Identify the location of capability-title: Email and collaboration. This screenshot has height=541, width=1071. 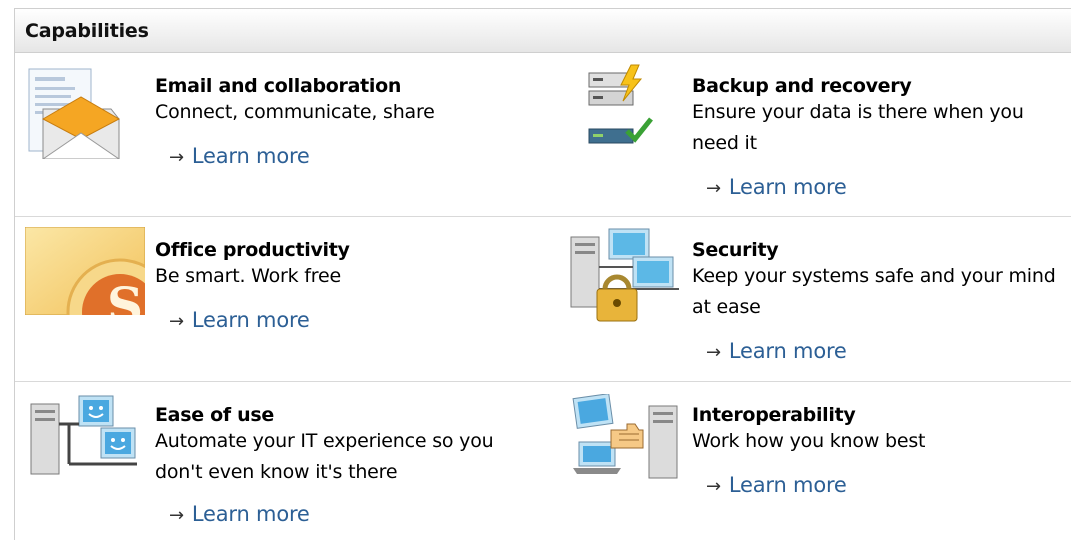
(278, 86).